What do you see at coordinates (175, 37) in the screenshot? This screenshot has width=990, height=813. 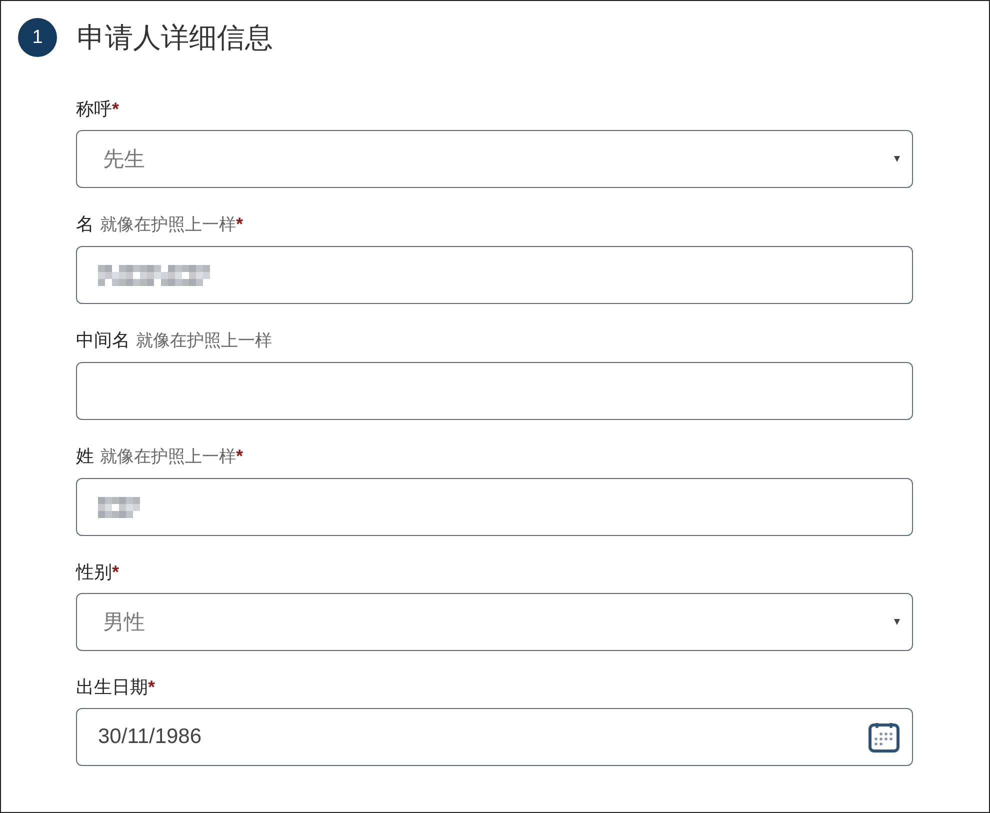 I see `section-title: 申请人详细信息` at bounding box center [175, 37].